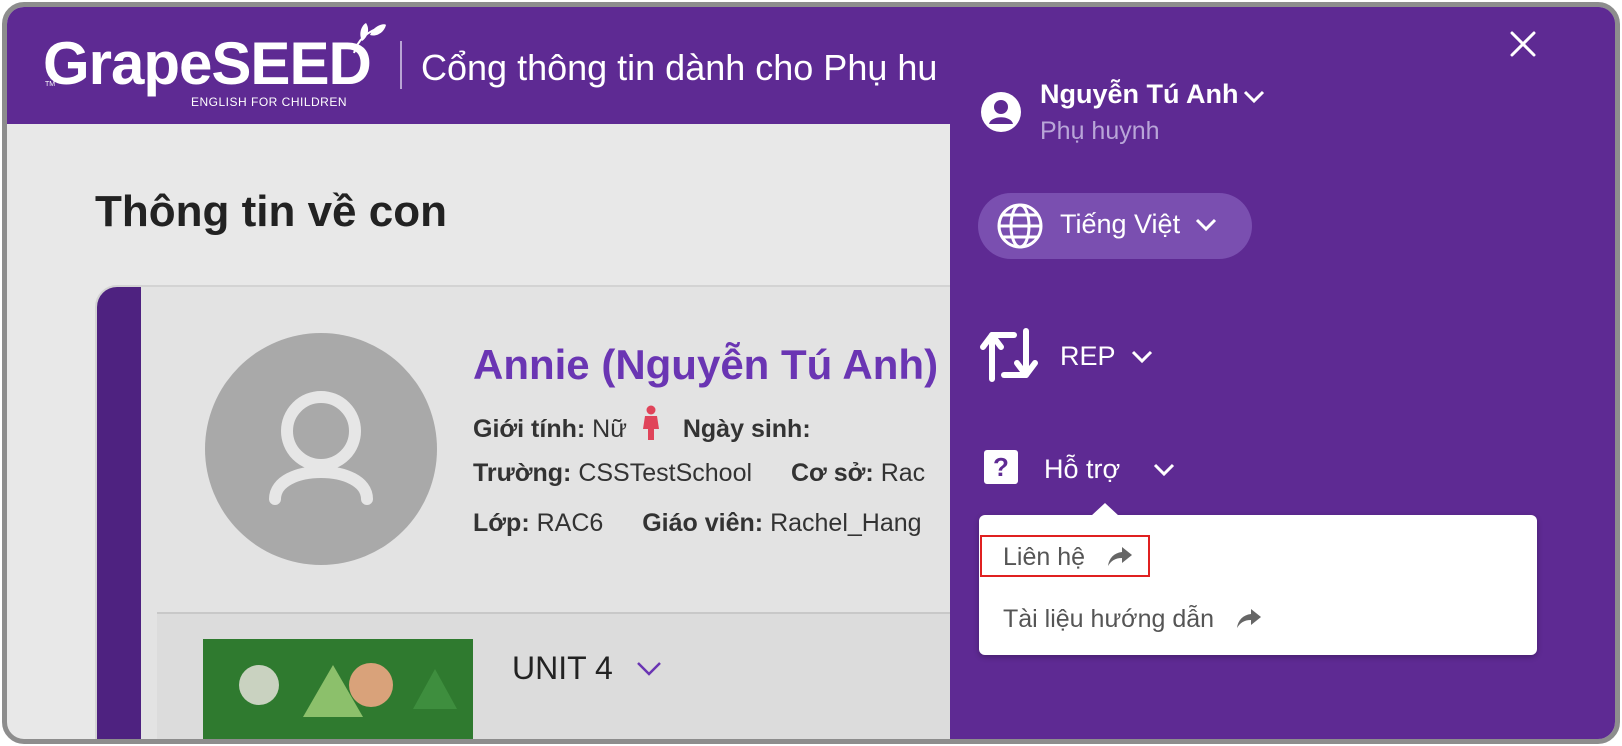  Describe the element at coordinates (703, 523) in the screenshot. I see `teacher-label: Giáo viên:` at that location.